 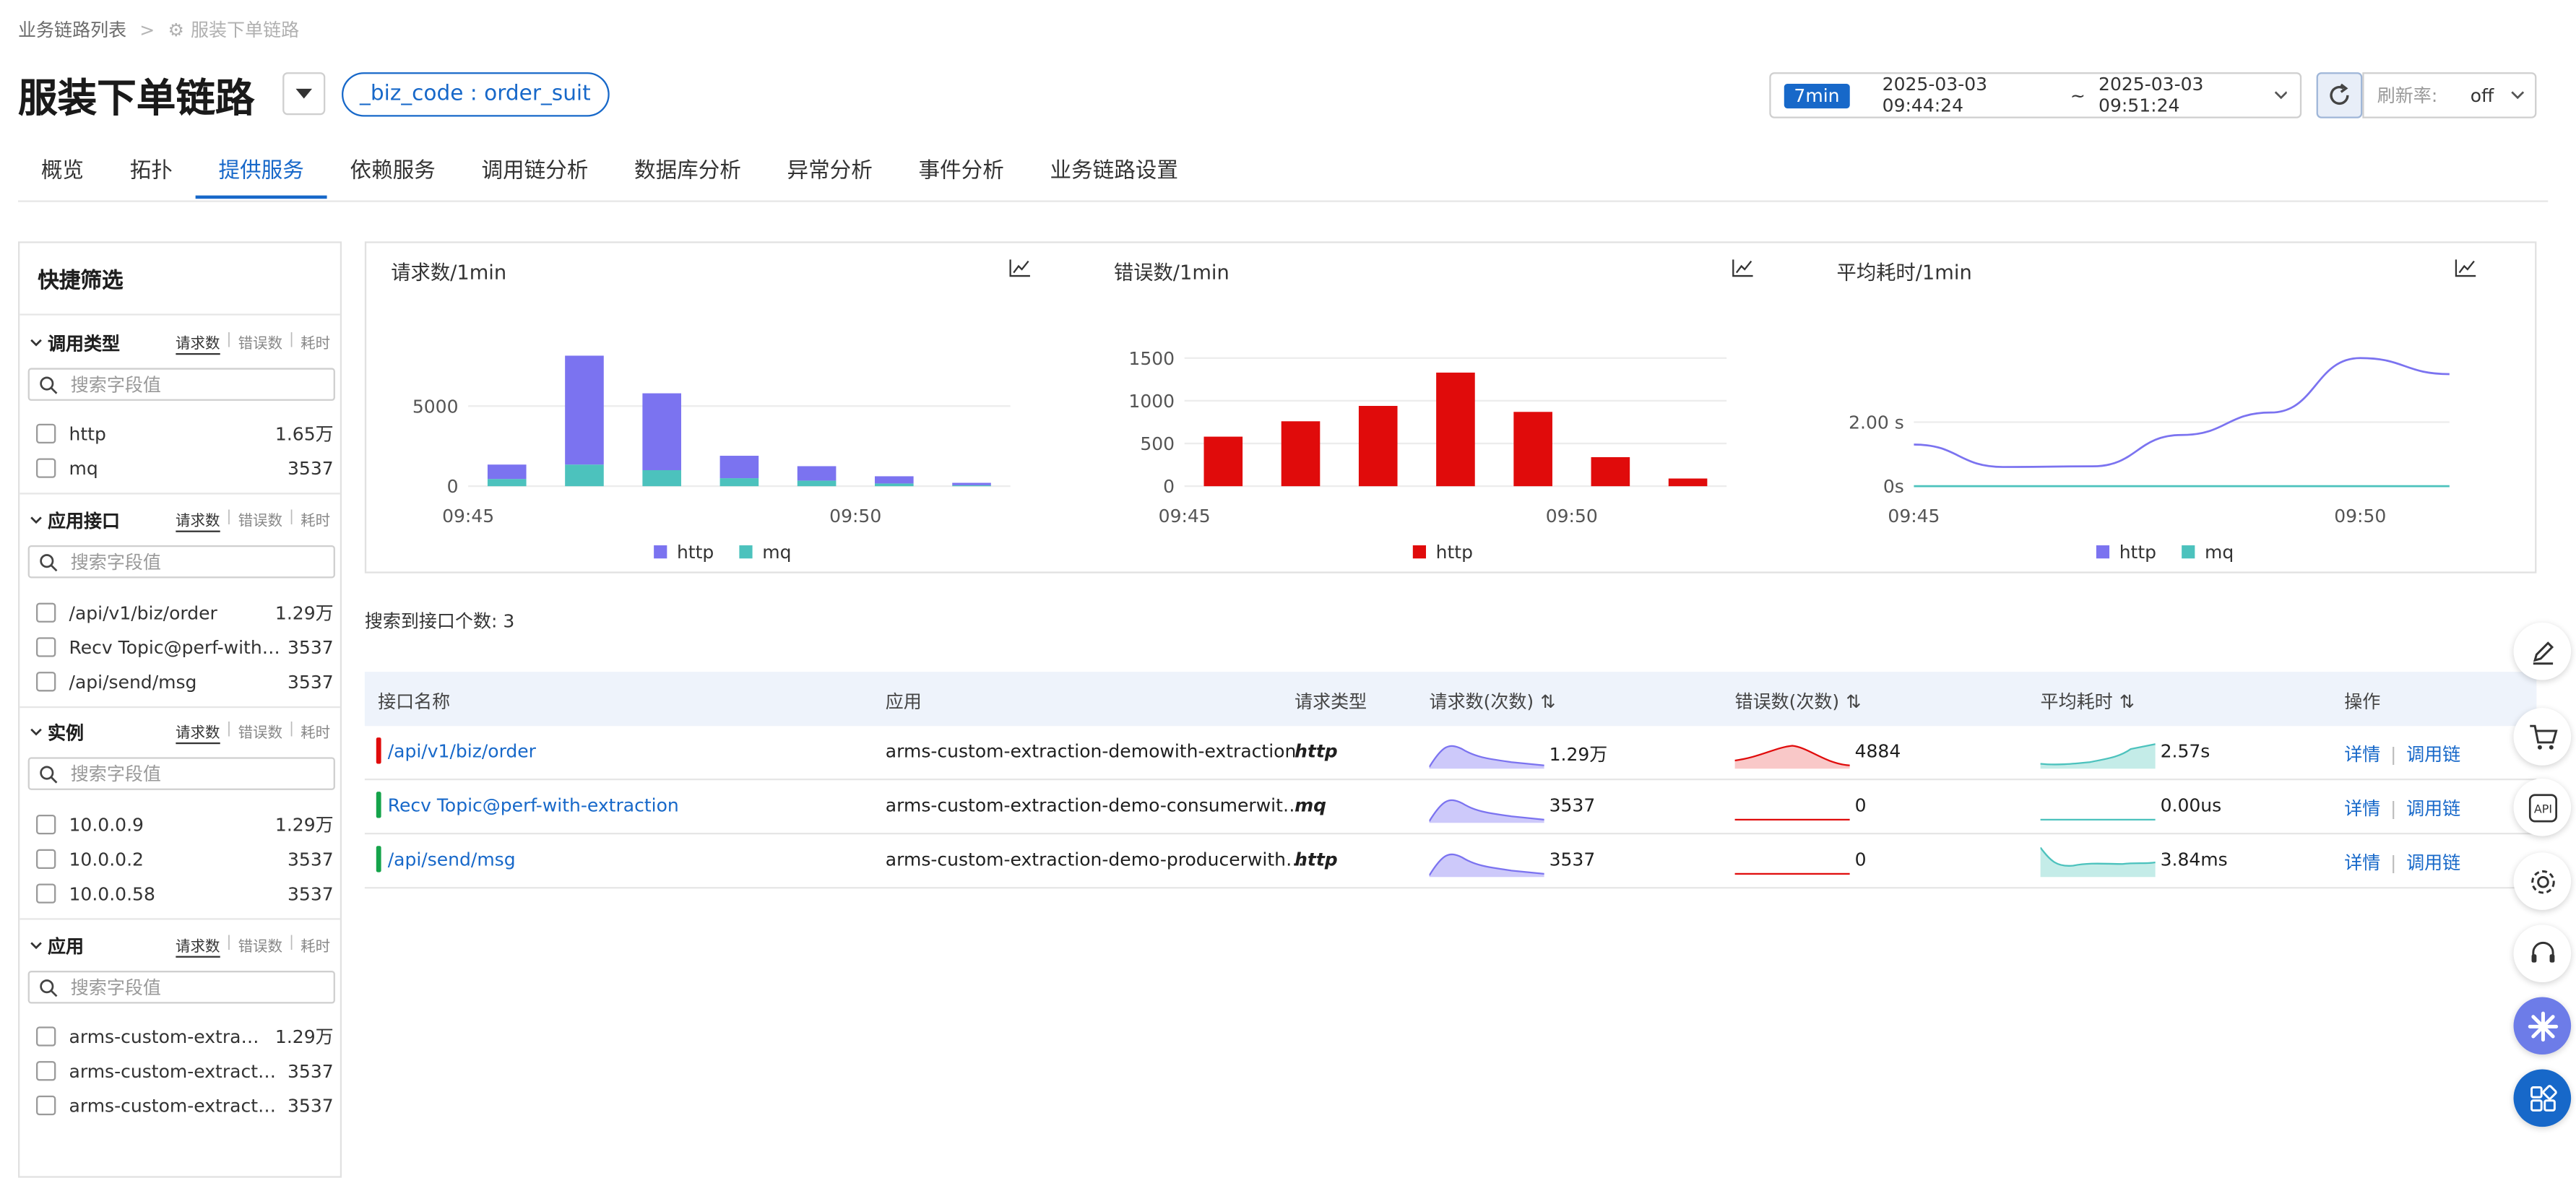 I want to click on tab-exception-analysis: 异常分析, so click(x=830, y=178).